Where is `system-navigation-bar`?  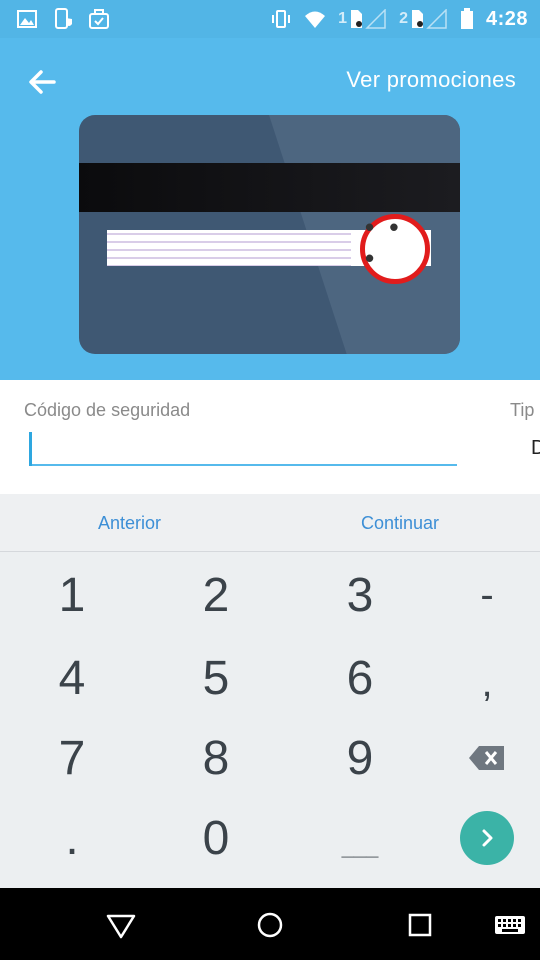 system-navigation-bar is located at coordinates (270, 924).